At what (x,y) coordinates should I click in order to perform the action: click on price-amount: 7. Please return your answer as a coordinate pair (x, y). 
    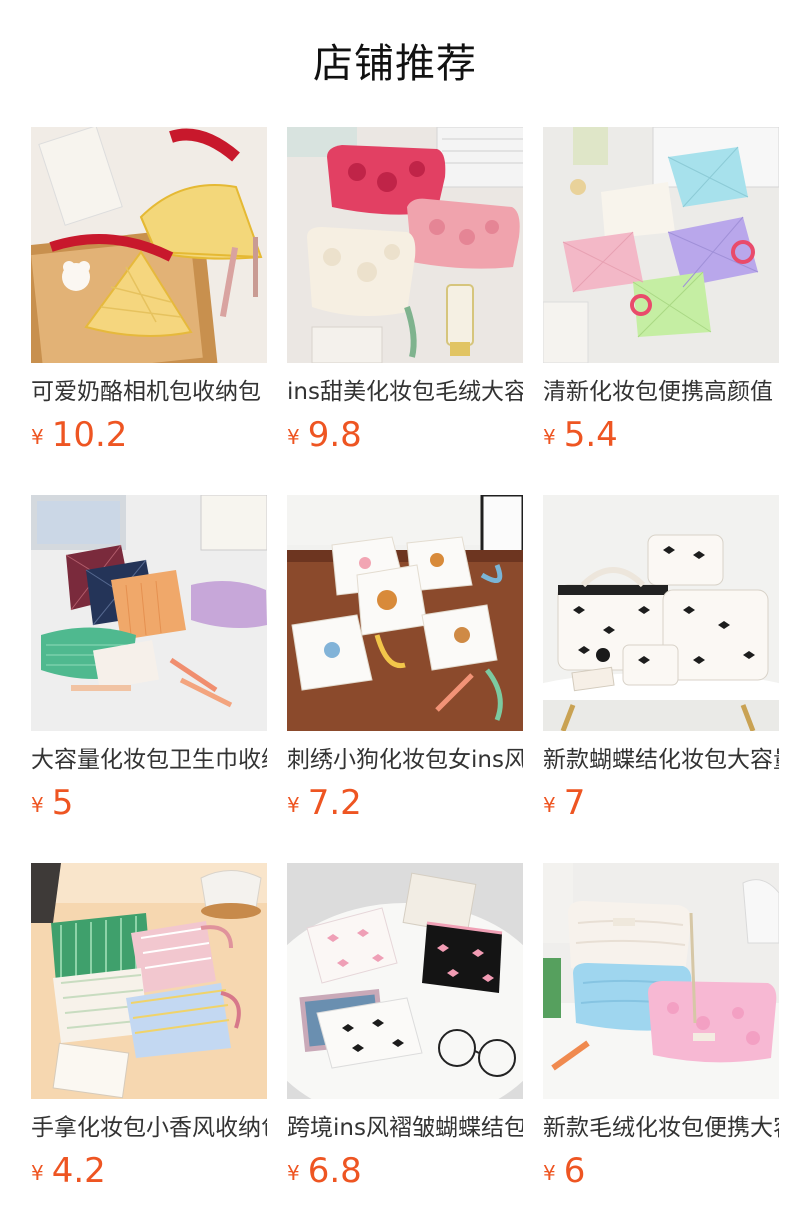
    Looking at the image, I should click on (574, 803).